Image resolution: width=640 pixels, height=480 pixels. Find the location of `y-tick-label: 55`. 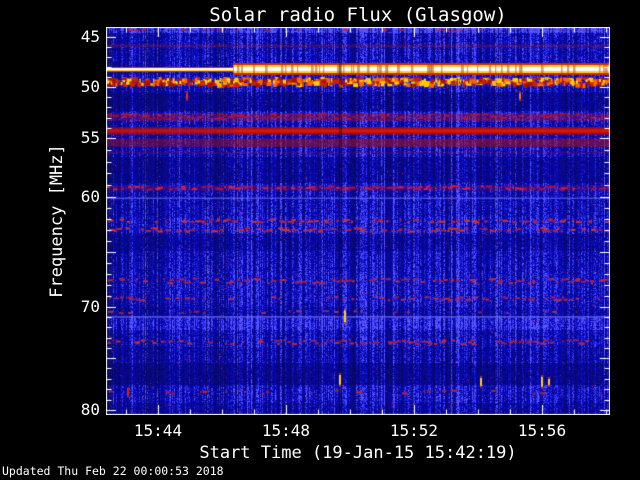

y-tick-label: 55 is located at coordinates (90, 137).